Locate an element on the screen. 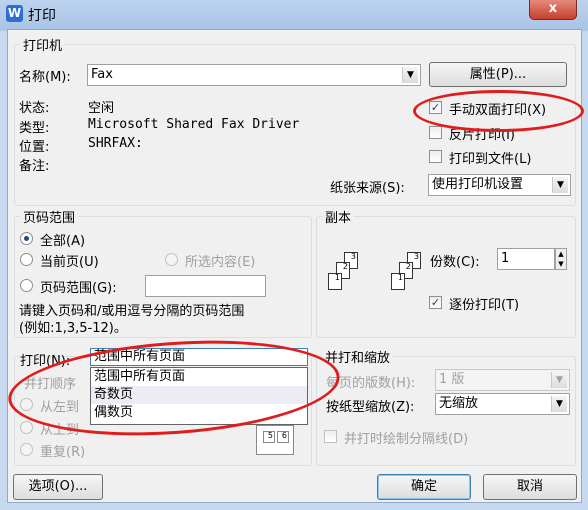 The height and width of the screenshot is (510, 588). copies-count-label: 份数(C): is located at coordinates (455, 262).